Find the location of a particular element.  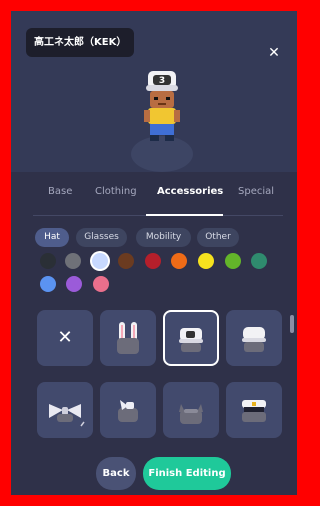

item-cat-ears is located at coordinates (191, 410).